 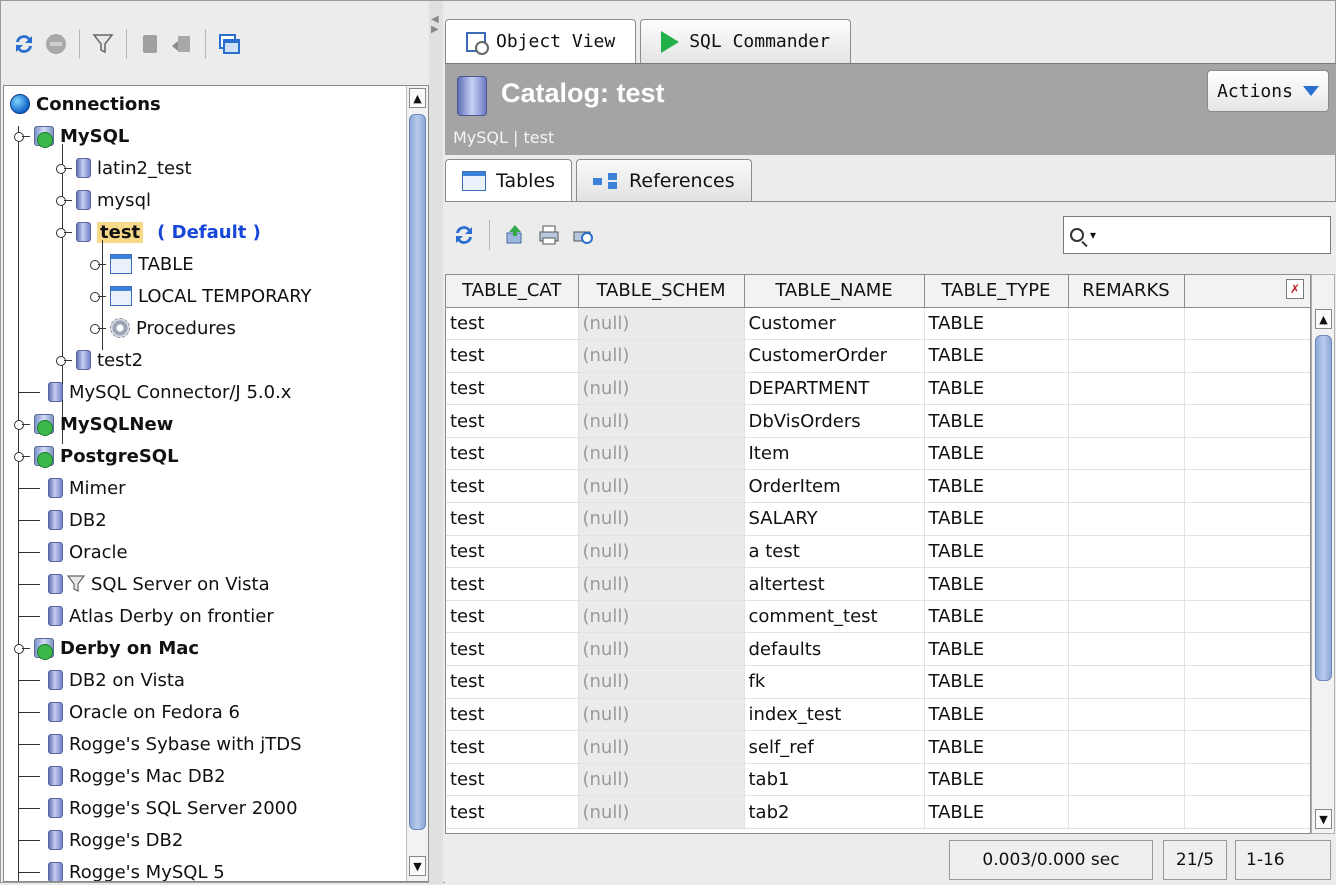 I want to click on table-cell: altertest, so click(x=834, y=584).